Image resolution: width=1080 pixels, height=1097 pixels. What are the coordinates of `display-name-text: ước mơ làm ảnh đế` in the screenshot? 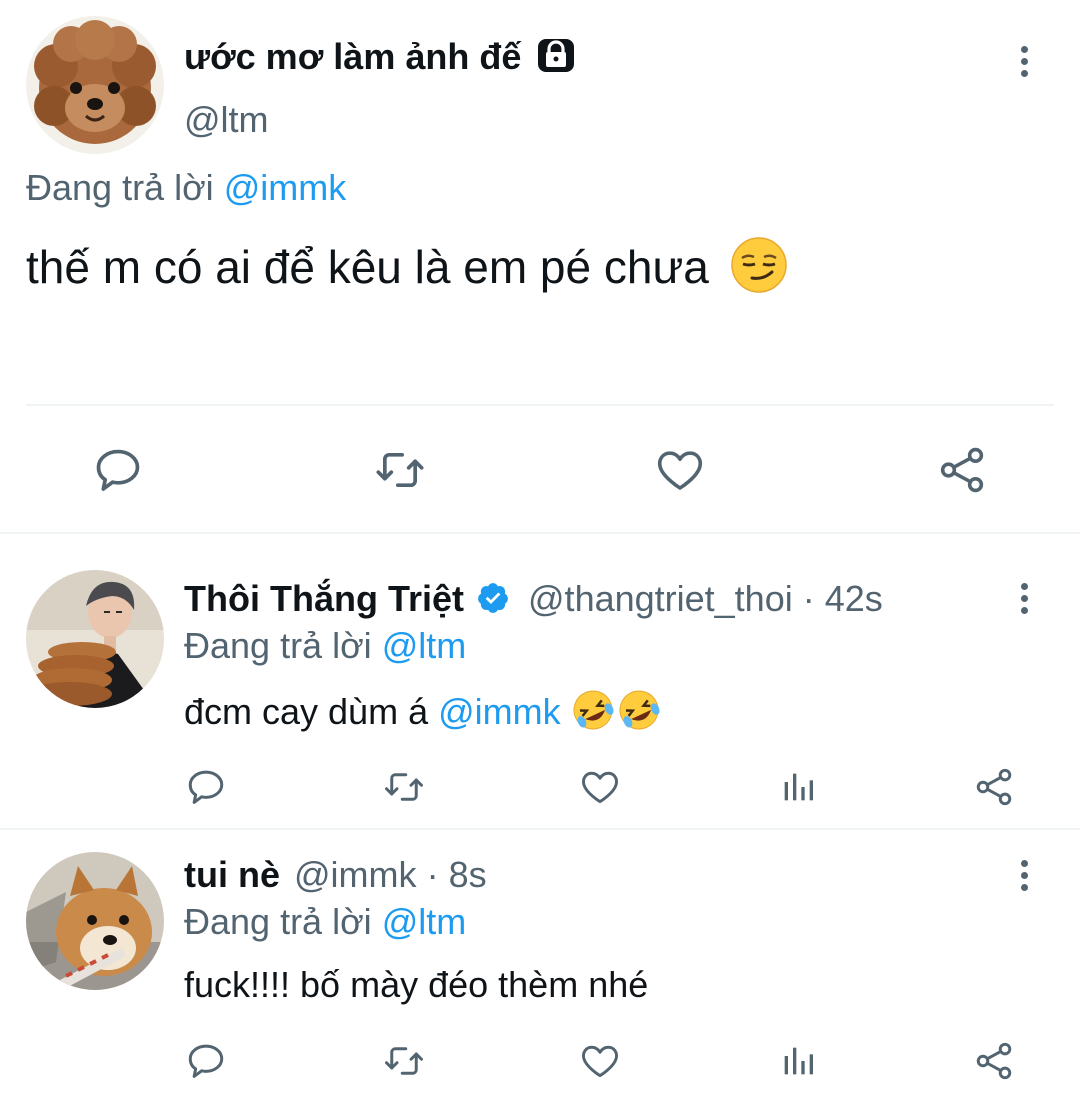 It's located at (353, 56).